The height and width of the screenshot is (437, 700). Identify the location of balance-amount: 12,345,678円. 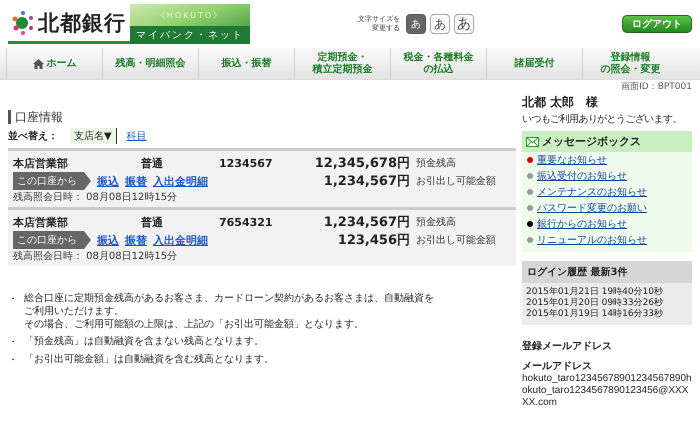
(362, 163).